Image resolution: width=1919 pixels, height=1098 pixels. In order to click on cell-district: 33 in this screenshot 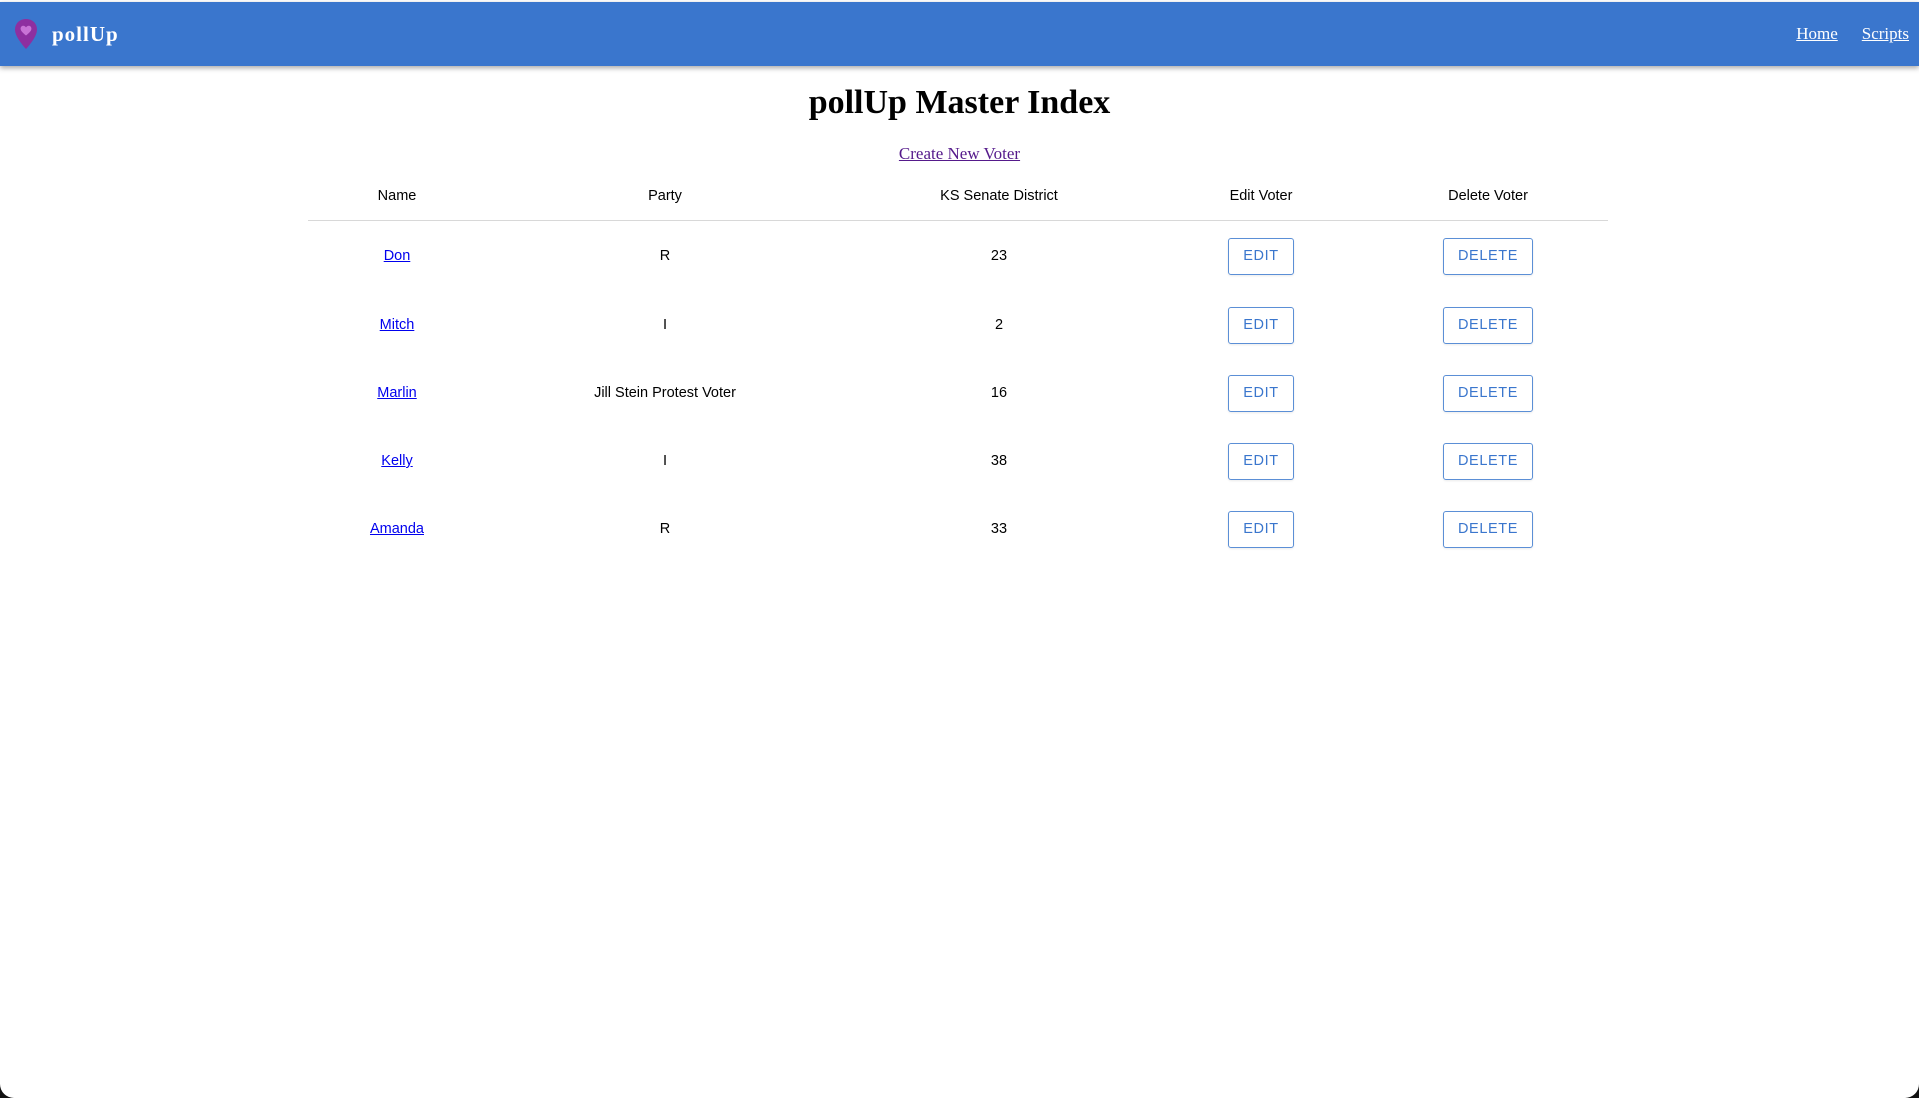, I will do `click(999, 529)`.